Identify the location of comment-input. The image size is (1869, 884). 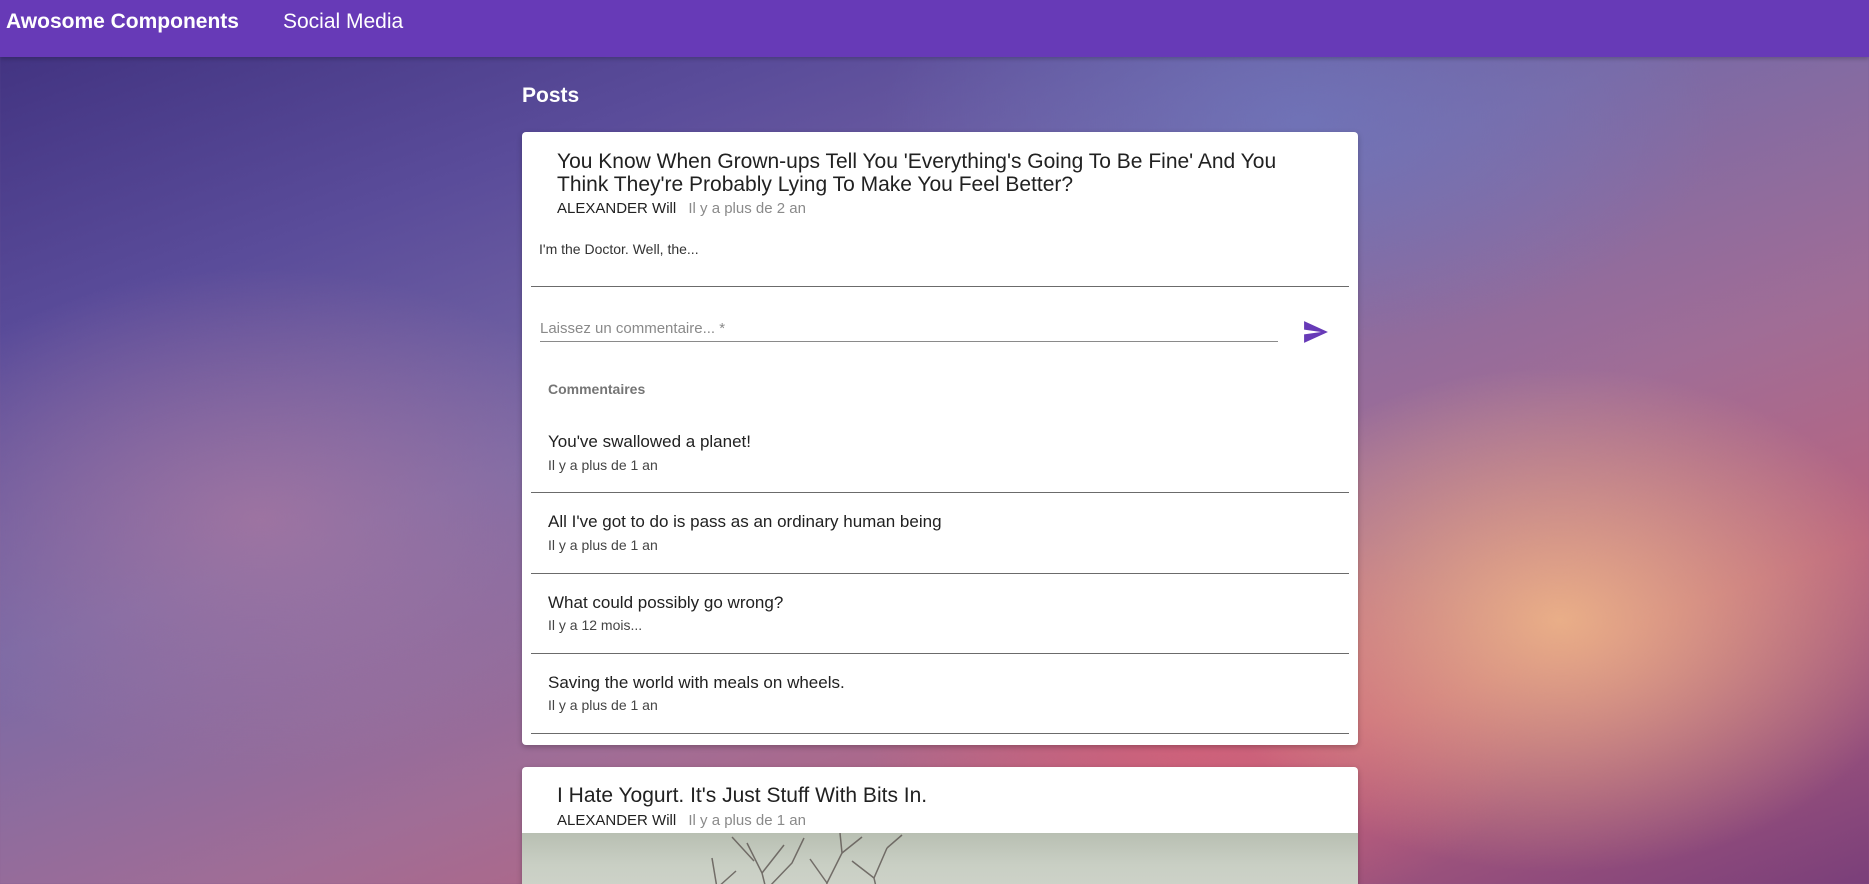
(909, 328).